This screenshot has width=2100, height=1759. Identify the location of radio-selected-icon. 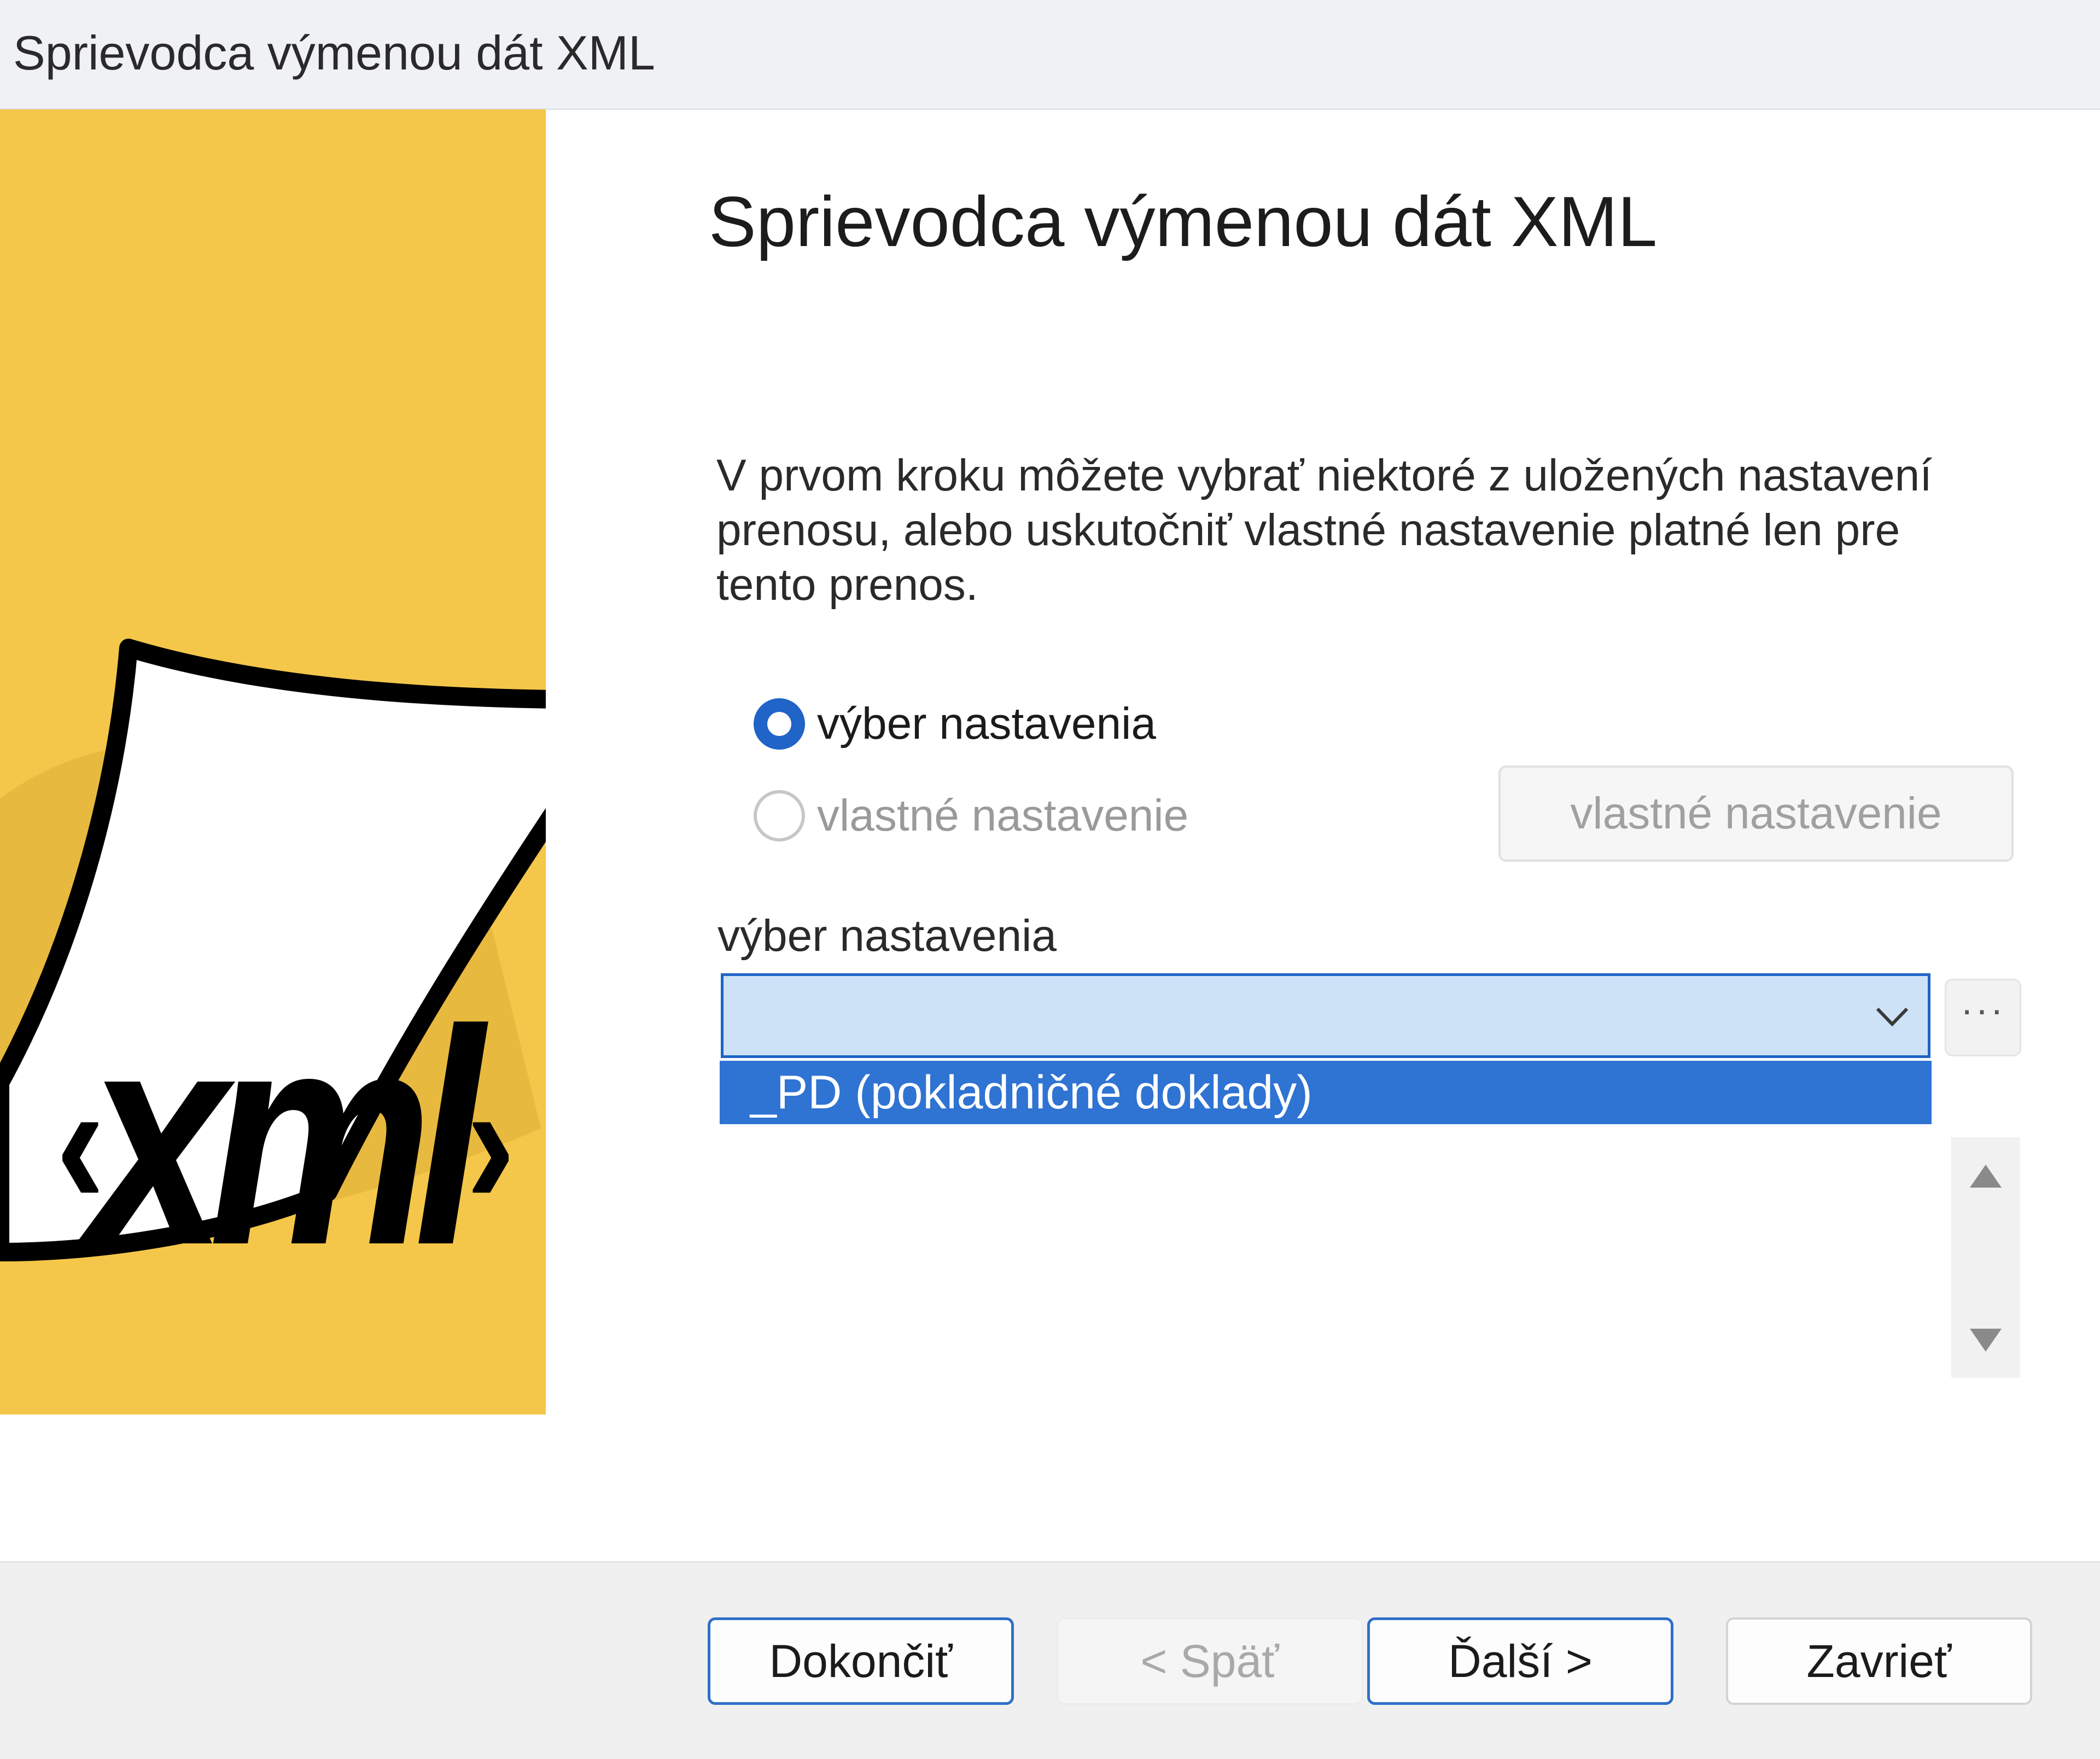
(779, 724).